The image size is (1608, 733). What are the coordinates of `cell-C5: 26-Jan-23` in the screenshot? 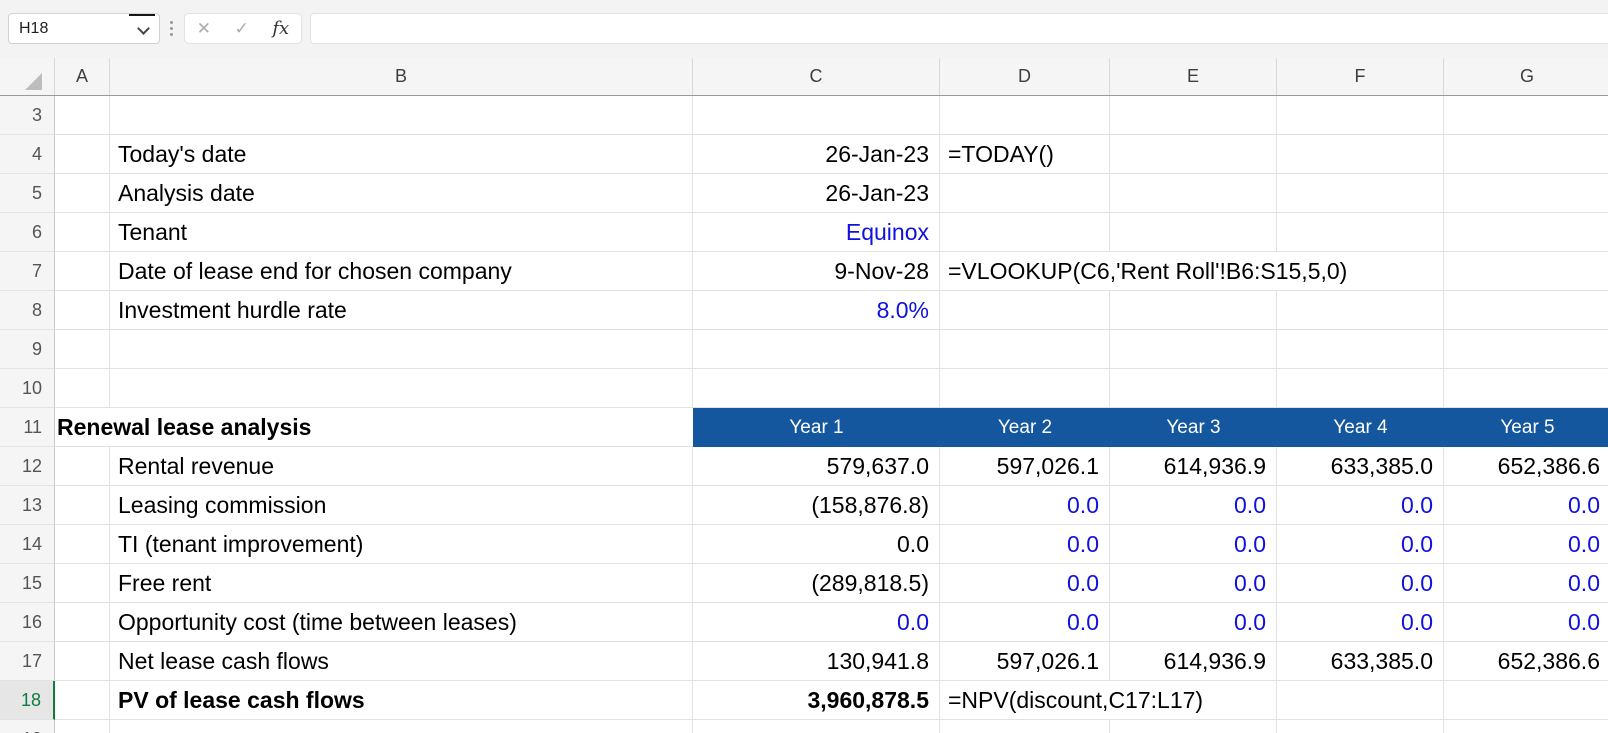 It's located at (816, 193).